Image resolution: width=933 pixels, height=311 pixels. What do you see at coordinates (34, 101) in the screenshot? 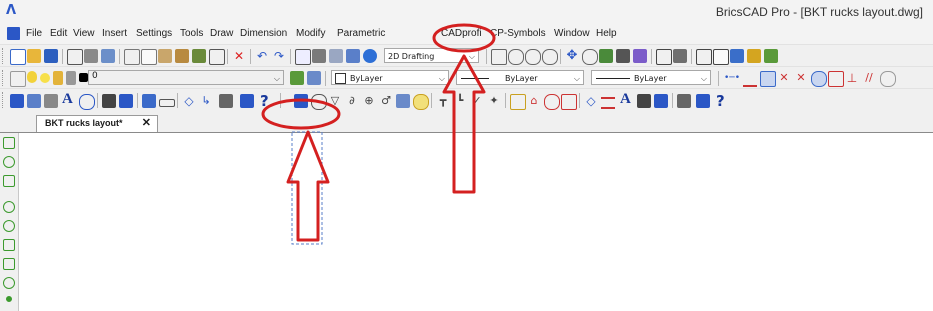
I see `cadprofi-symbols-icon` at bounding box center [34, 101].